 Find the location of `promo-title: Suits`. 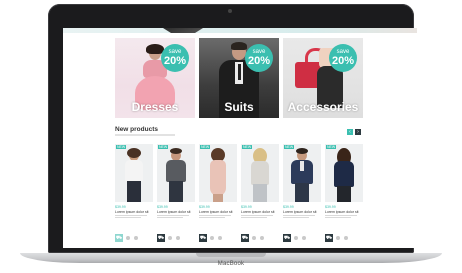

promo-title: Suits is located at coordinates (239, 107).